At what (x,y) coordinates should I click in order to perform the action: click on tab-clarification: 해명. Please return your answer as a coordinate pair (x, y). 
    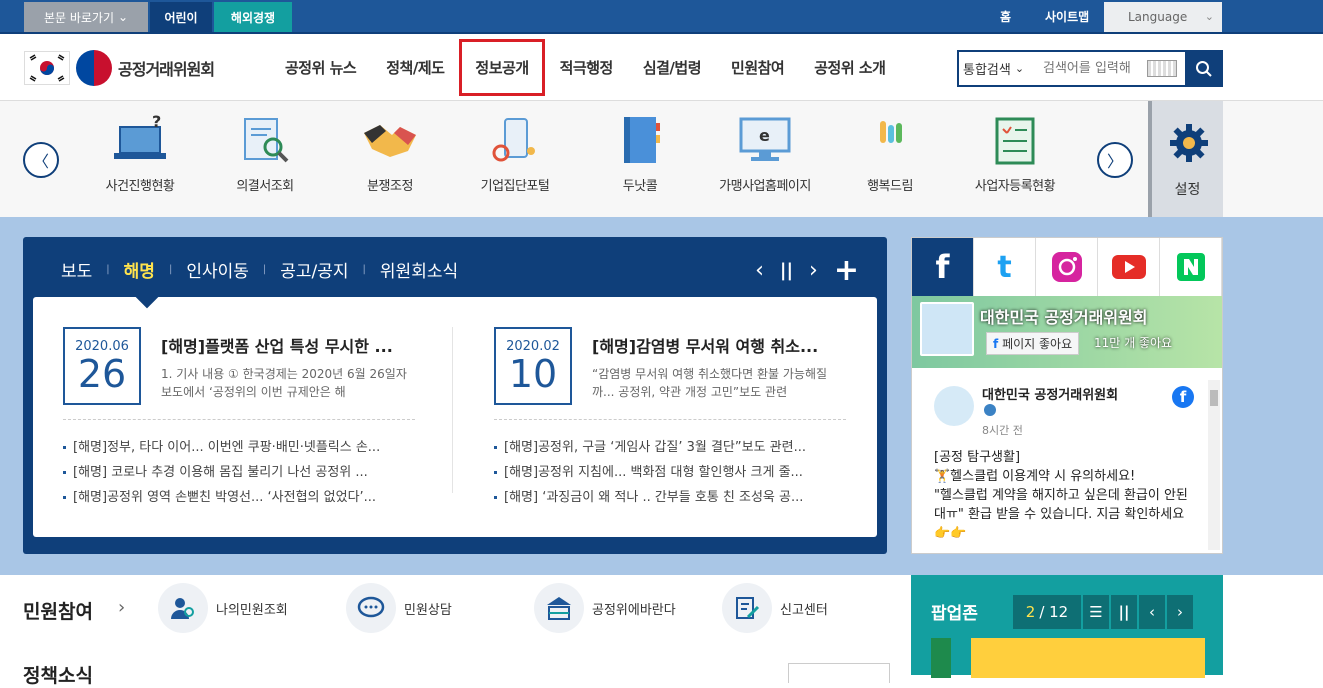
    Looking at the image, I should click on (139, 269).